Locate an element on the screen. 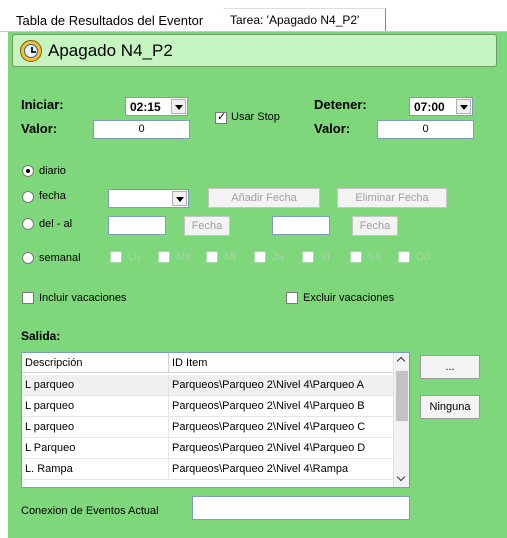  range-to-field is located at coordinates (301, 225).